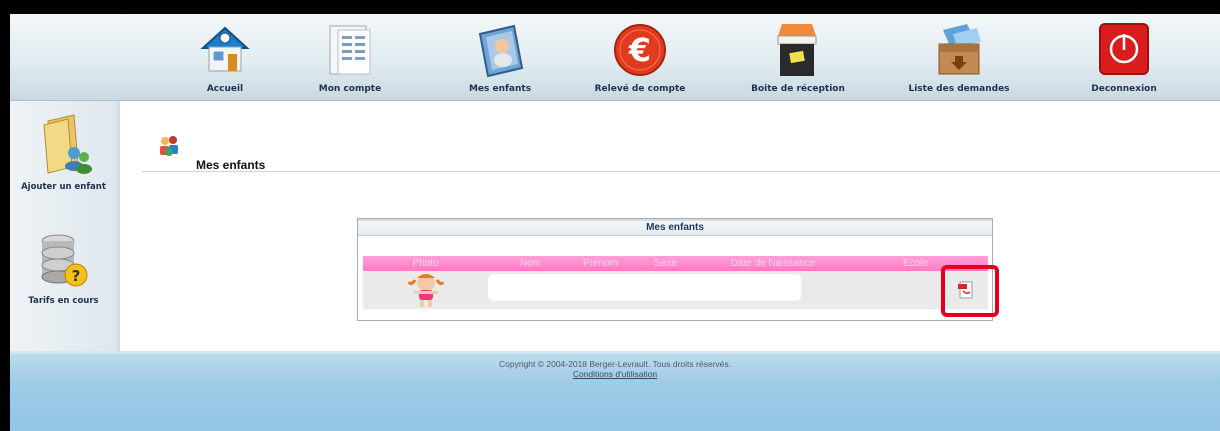 The image size is (1220, 431). What do you see at coordinates (970, 291) in the screenshot?
I see `ecole-highlight-box` at bounding box center [970, 291].